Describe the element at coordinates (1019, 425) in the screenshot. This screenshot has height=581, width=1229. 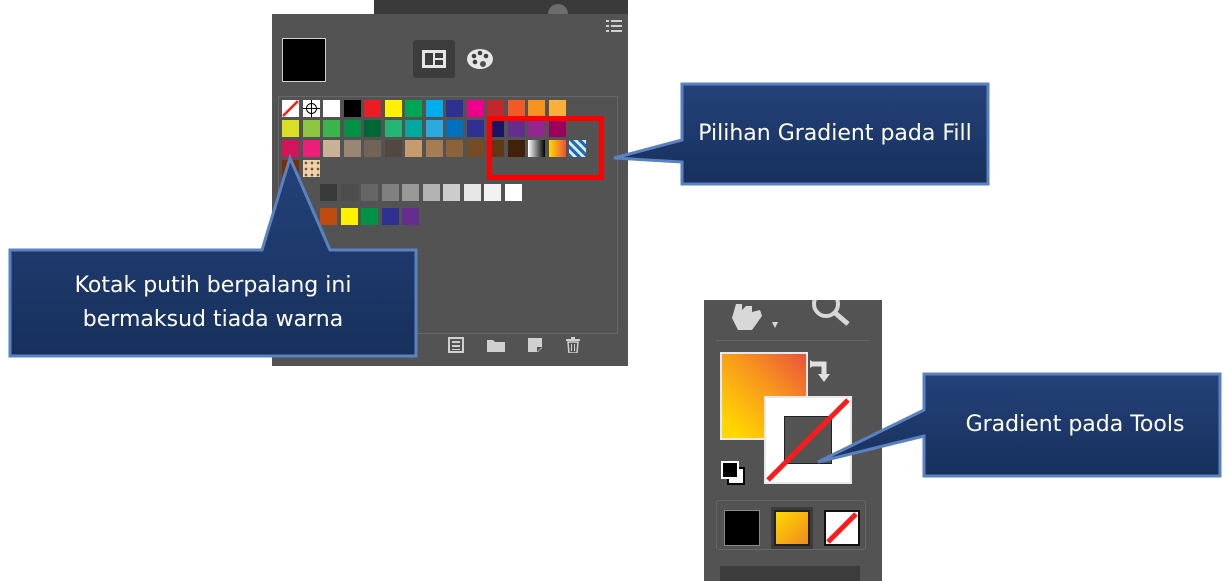
I see `callout-gradient-tools-shape` at that location.